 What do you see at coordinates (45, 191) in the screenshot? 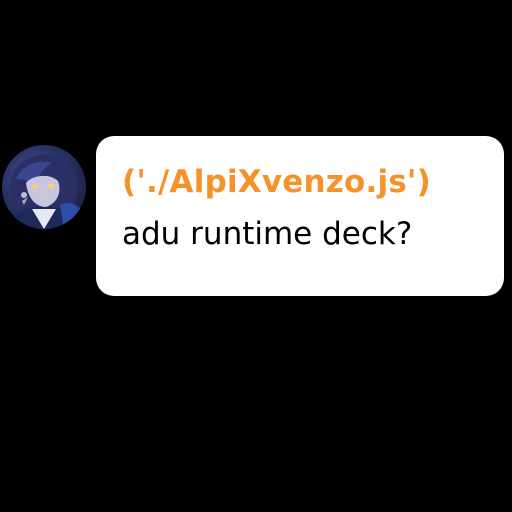
I see `anime-character-avatar-icon` at bounding box center [45, 191].